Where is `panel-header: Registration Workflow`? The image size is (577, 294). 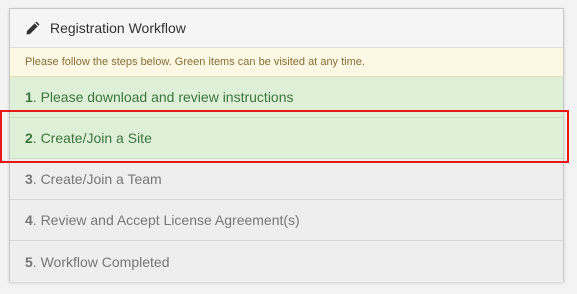
panel-header: Registration Workflow is located at coordinates (286, 28).